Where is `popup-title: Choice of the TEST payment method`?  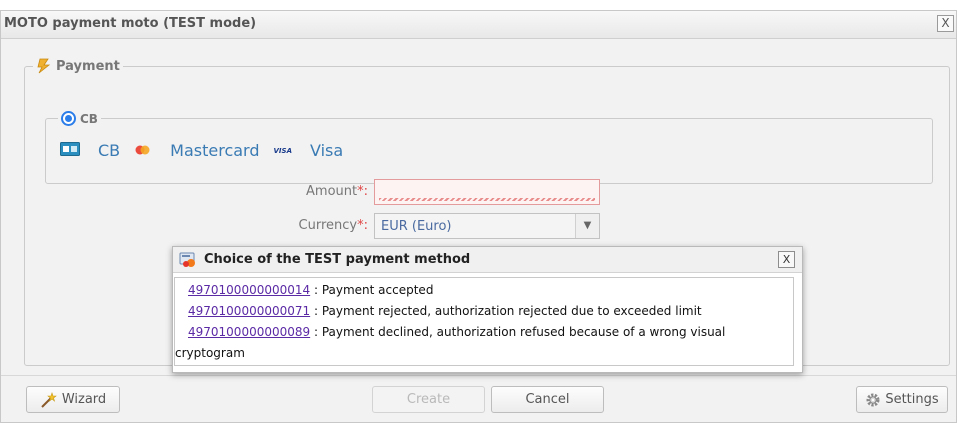
popup-title: Choice of the TEST payment method is located at coordinates (337, 259).